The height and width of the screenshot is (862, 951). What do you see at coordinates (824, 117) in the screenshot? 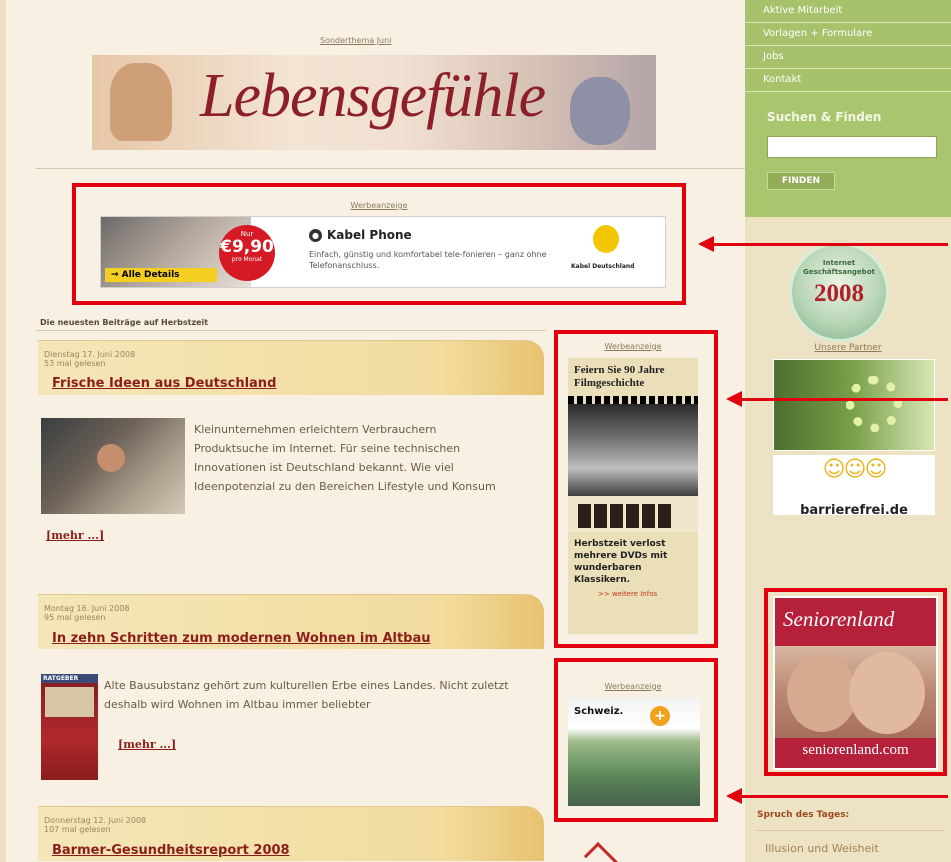
I see `search-title: Suchen & Finden` at bounding box center [824, 117].